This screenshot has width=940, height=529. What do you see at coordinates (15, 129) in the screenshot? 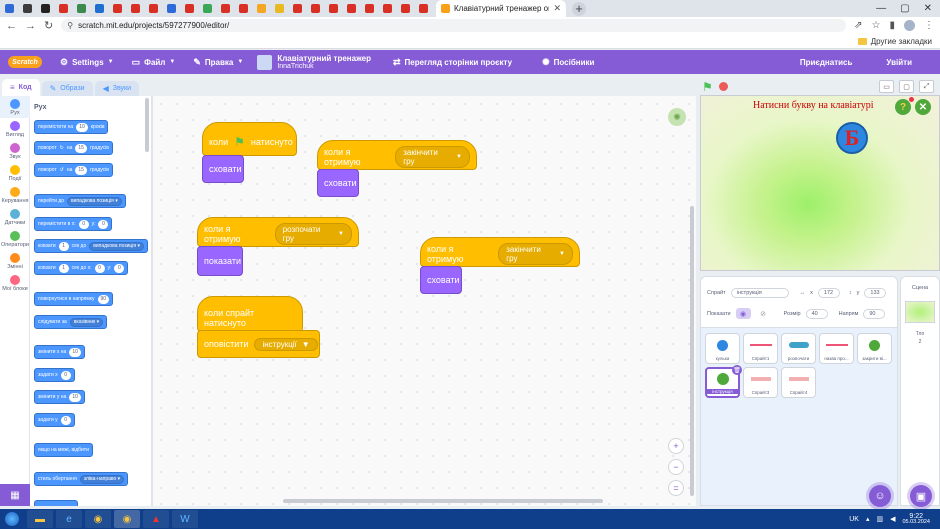
I see `category-item: Вигляд` at bounding box center [15, 129].